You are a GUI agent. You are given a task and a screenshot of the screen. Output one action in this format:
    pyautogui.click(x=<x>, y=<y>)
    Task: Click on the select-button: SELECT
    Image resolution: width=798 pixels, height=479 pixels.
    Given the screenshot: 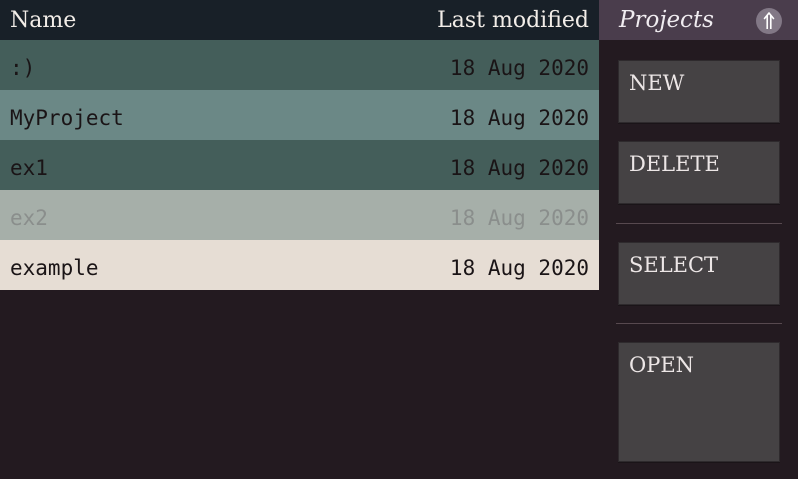 What is the action you would take?
    pyautogui.click(x=699, y=273)
    